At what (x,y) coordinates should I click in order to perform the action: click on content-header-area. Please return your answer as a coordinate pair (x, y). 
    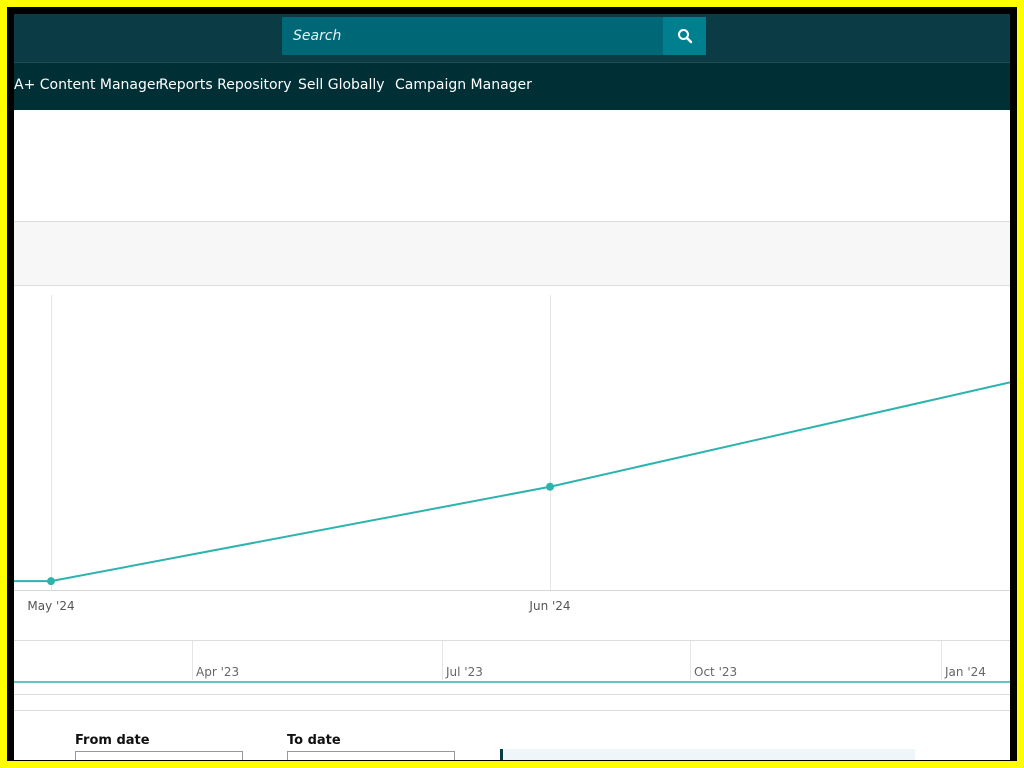
    Looking at the image, I should click on (512, 165).